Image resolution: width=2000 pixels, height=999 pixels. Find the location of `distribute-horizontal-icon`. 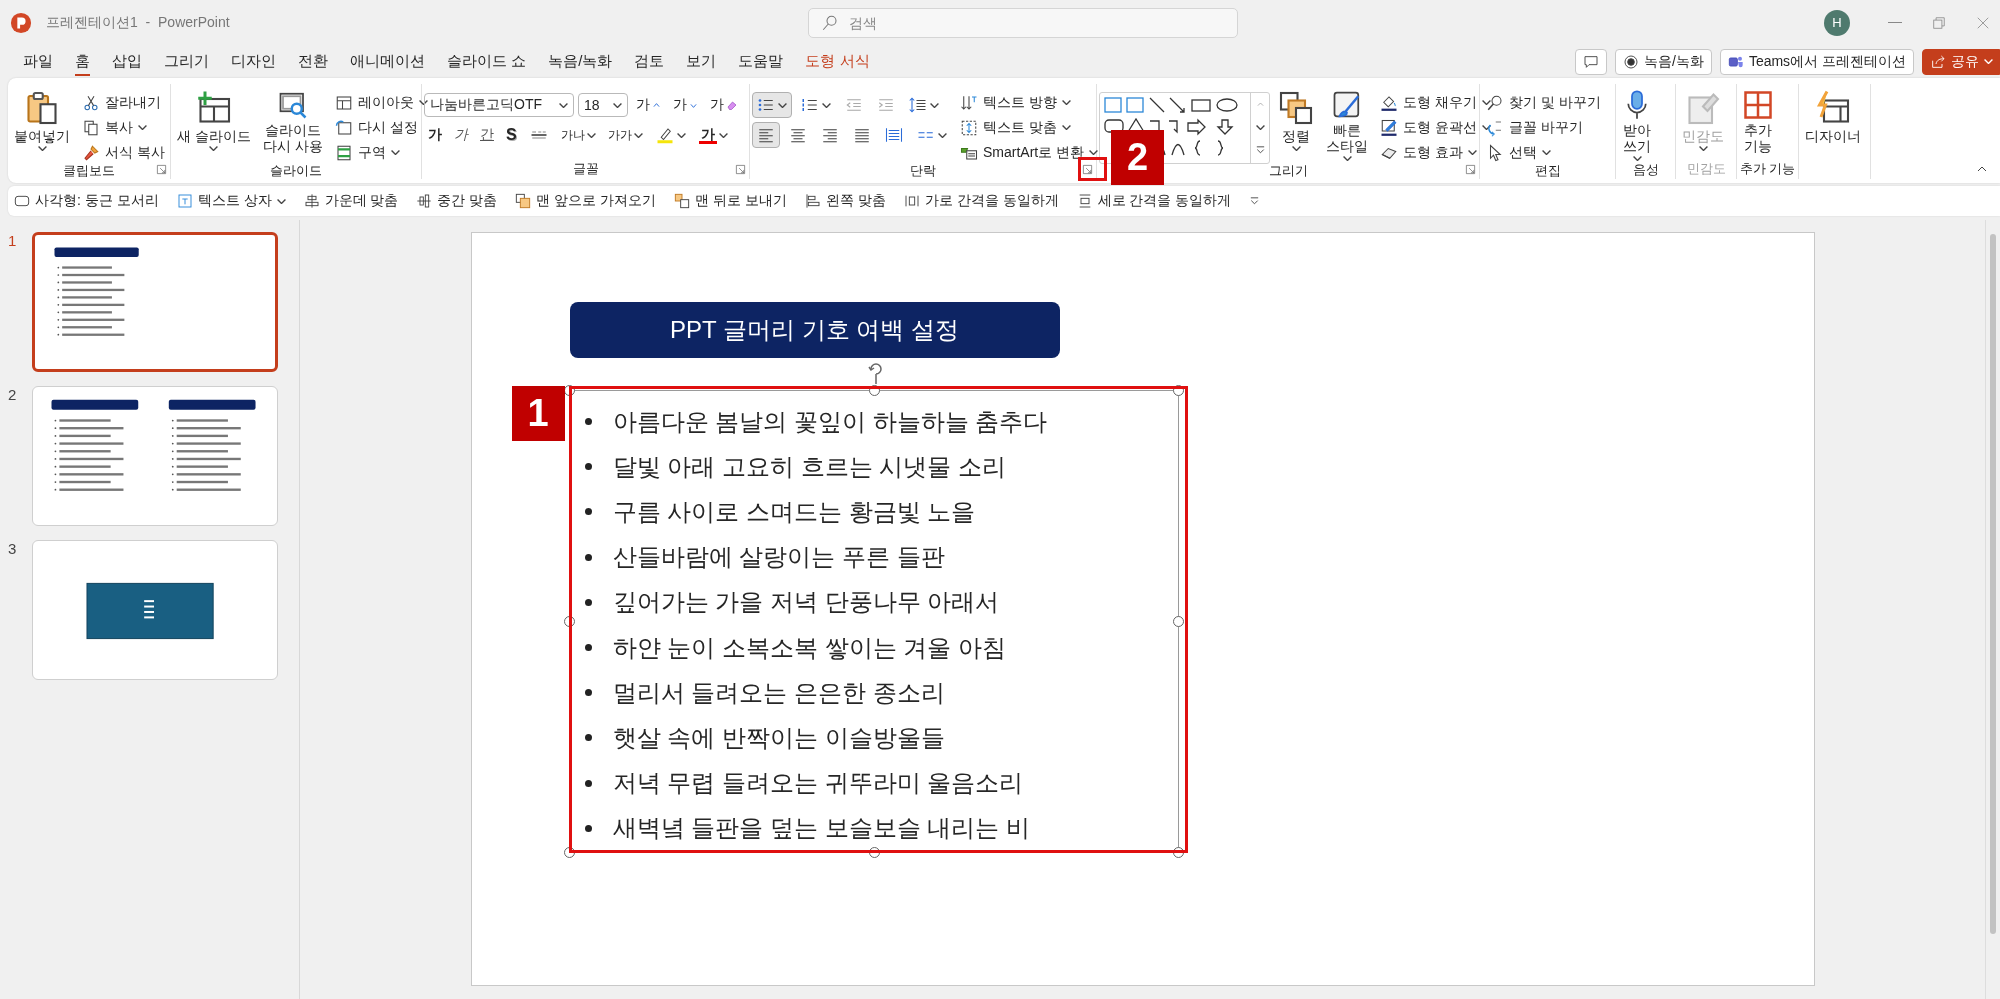

distribute-horizontal-icon is located at coordinates (911, 201).